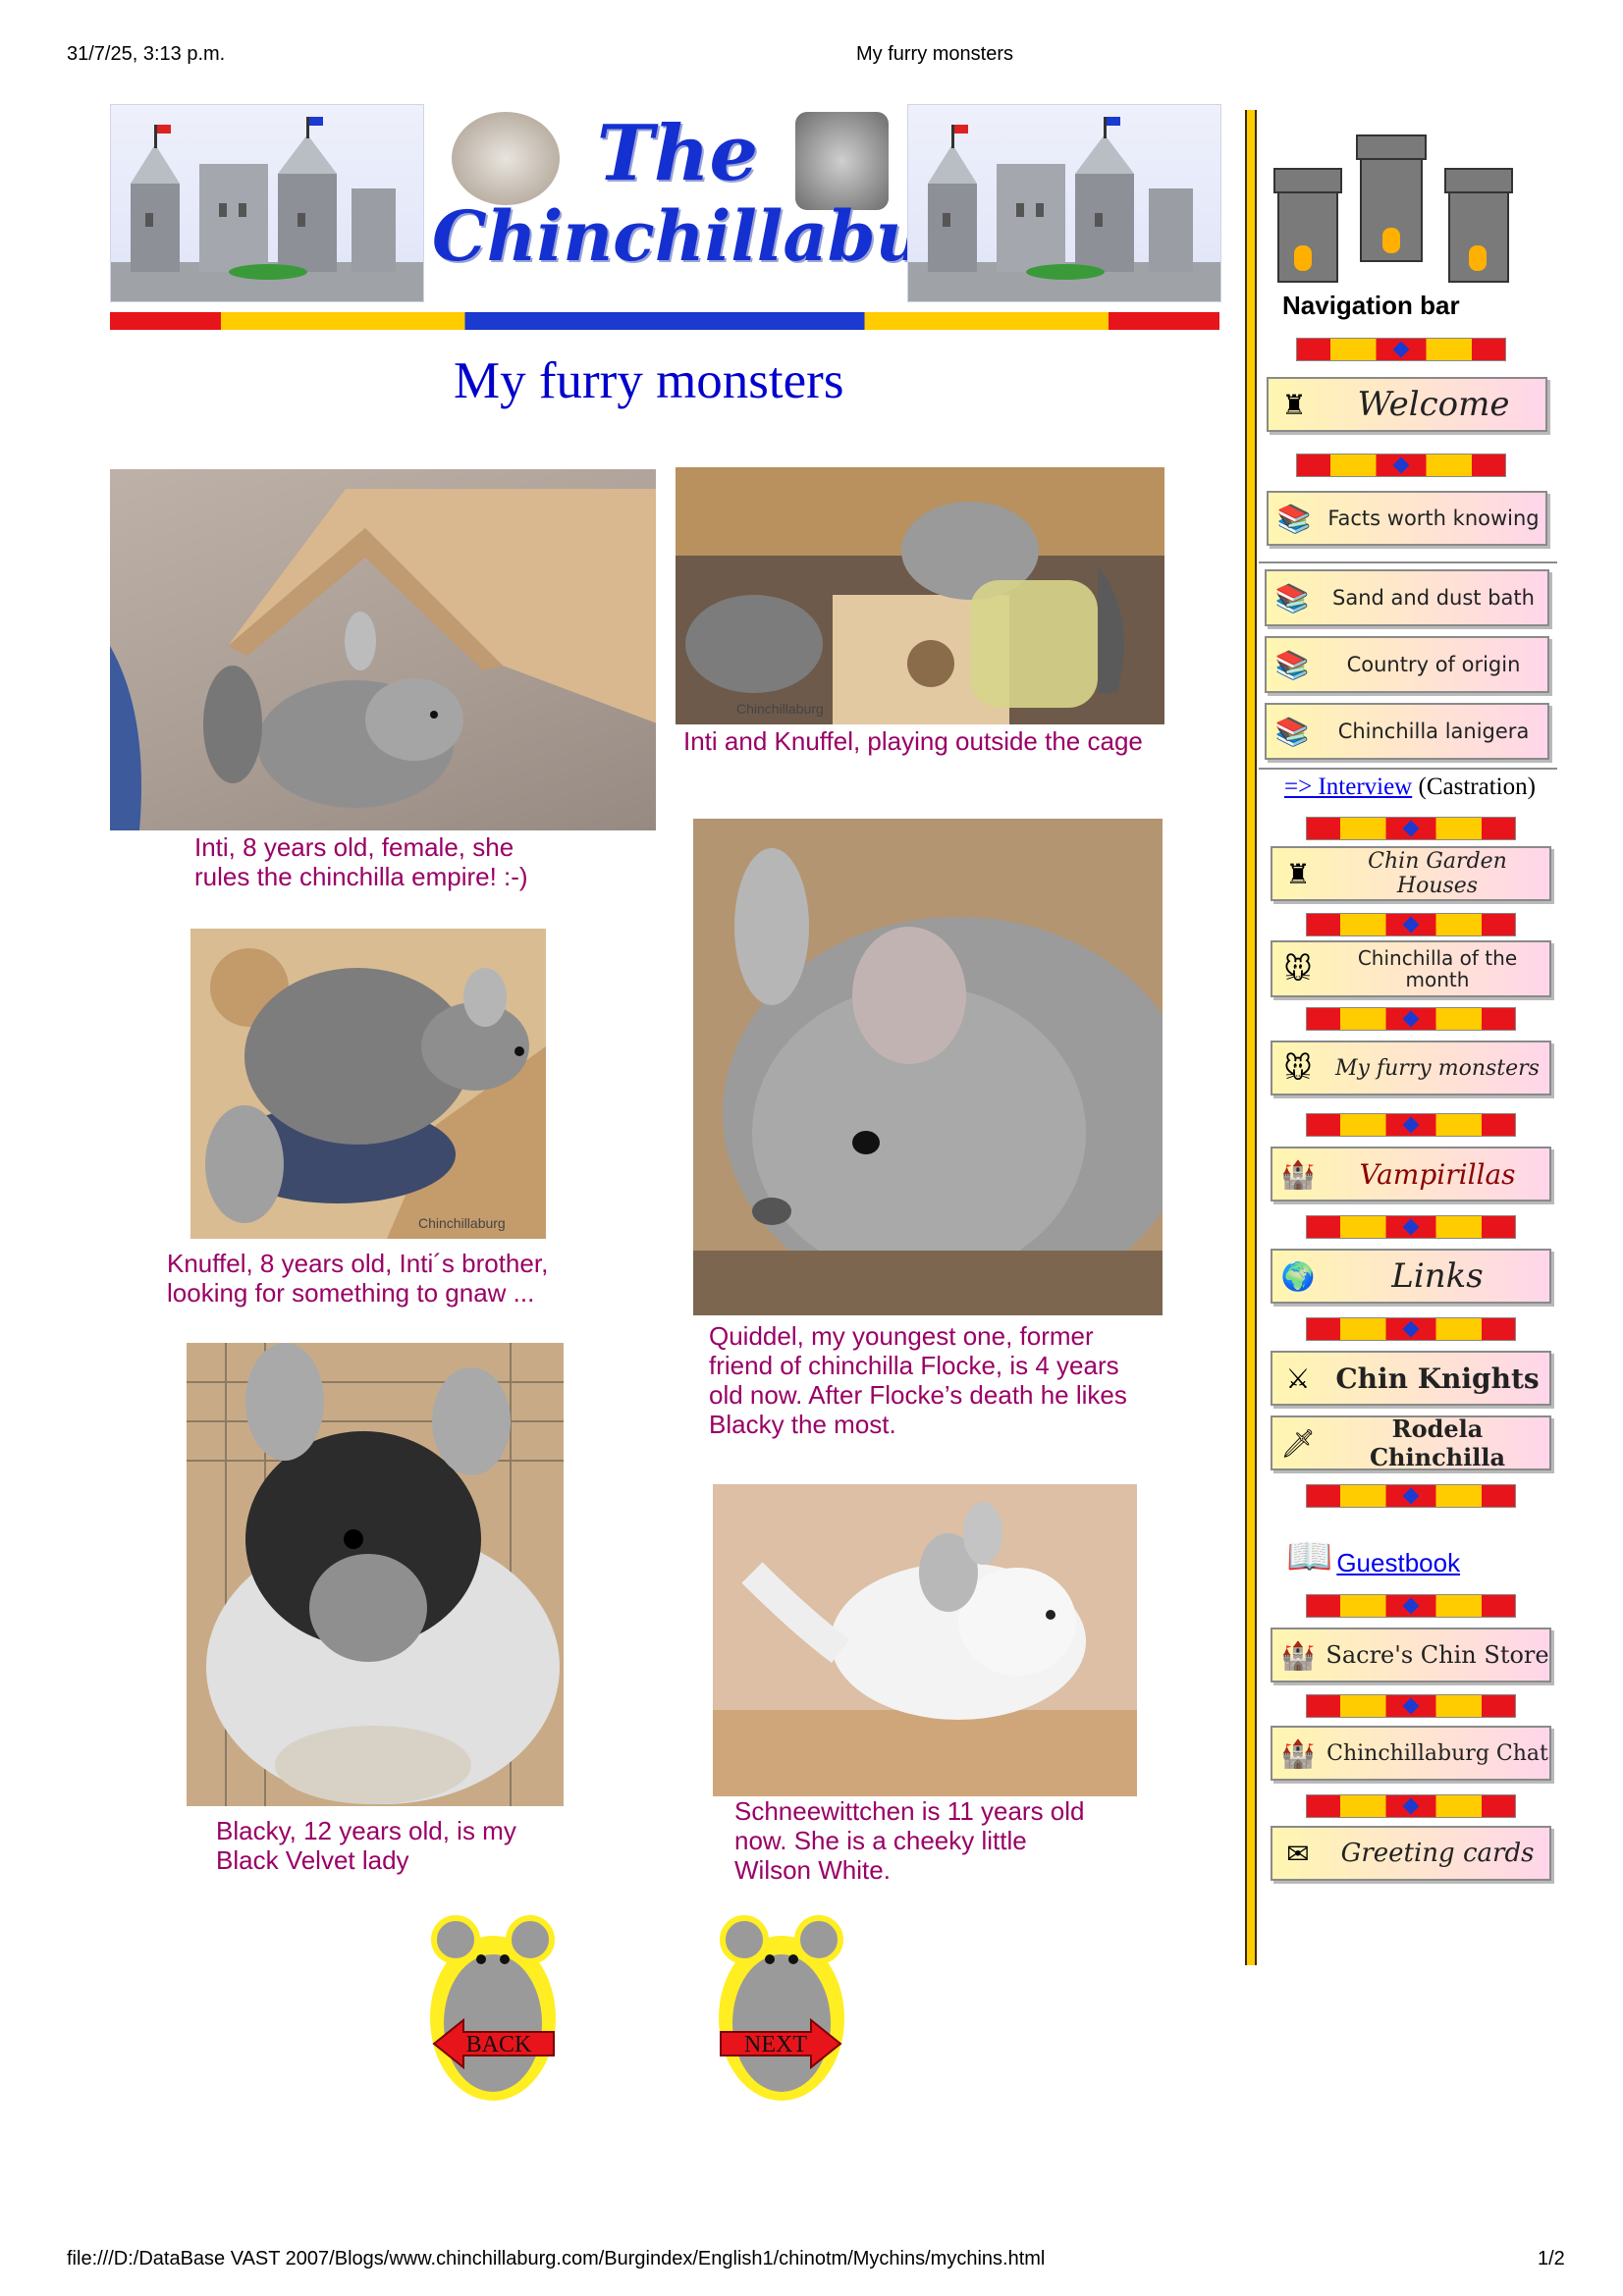 The height and width of the screenshot is (2296, 1623). What do you see at coordinates (493, 2006) in the screenshot?
I see `back-button: BACK` at bounding box center [493, 2006].